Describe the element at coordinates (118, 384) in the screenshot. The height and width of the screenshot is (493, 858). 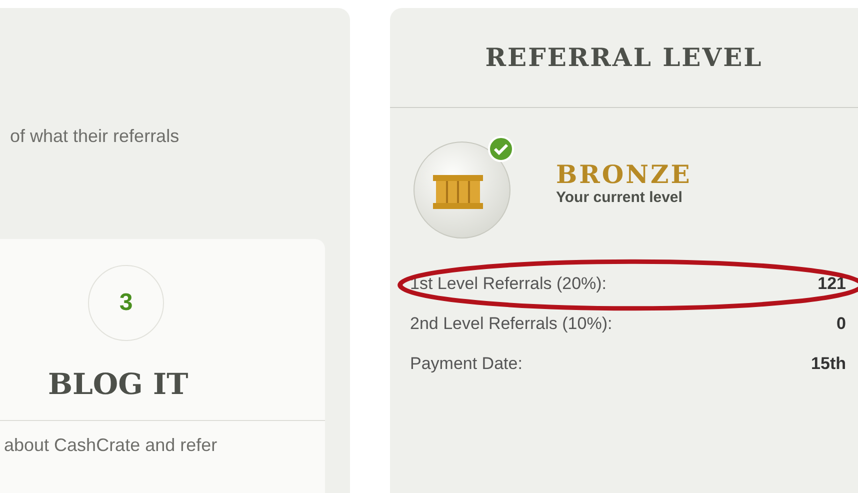
I see `step-title: BLOG IT` at that location.